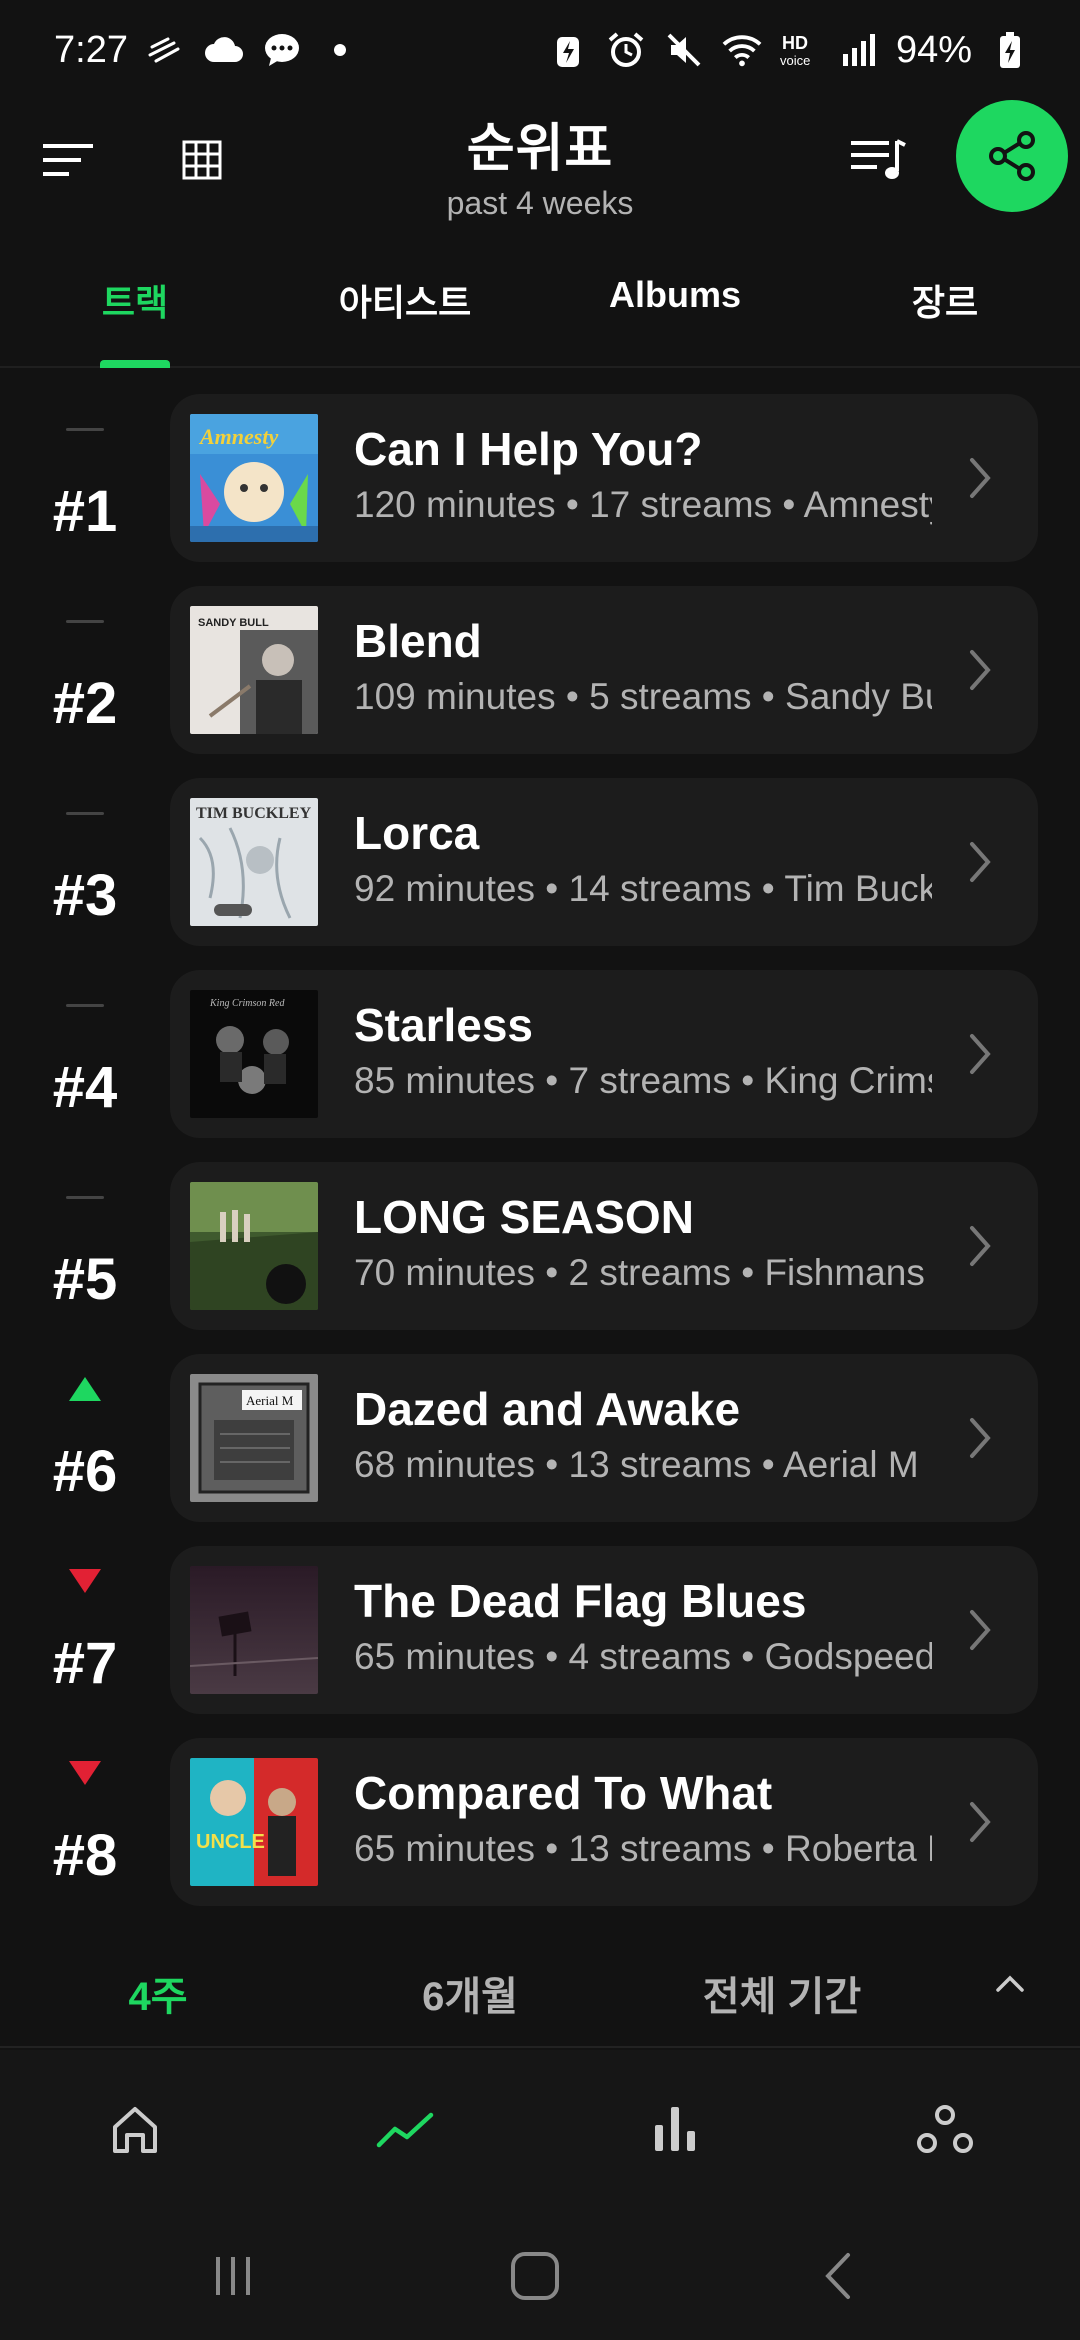 This screenshot has height=2340, width=1080. I want to click on rank-column: #8, so click(85, 1824).